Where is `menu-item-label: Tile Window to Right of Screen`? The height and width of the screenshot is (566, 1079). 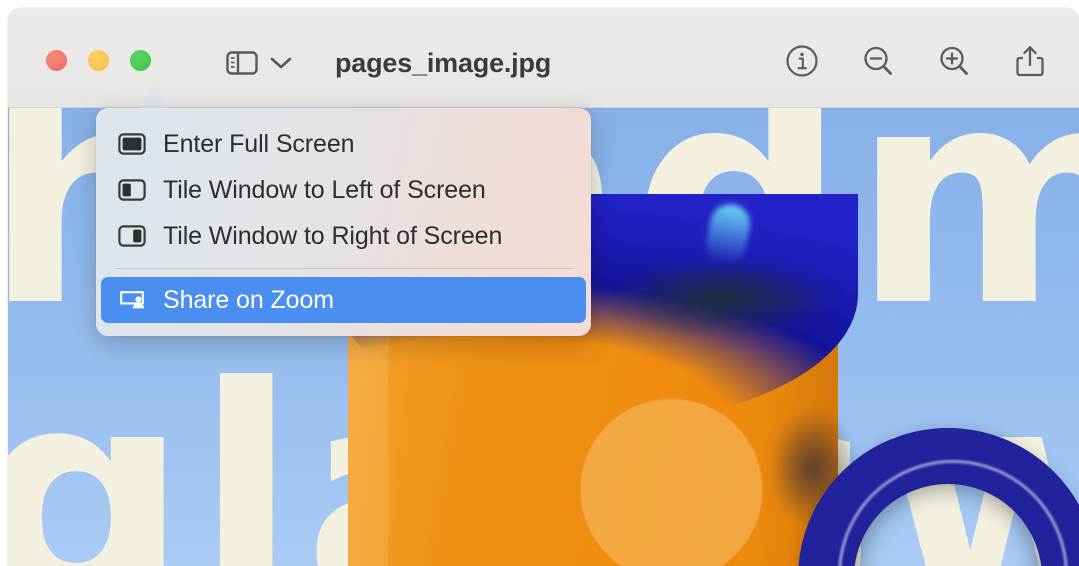
menu-item-label: Tile Window to Right of Screen is located at coordinates (333, 235).